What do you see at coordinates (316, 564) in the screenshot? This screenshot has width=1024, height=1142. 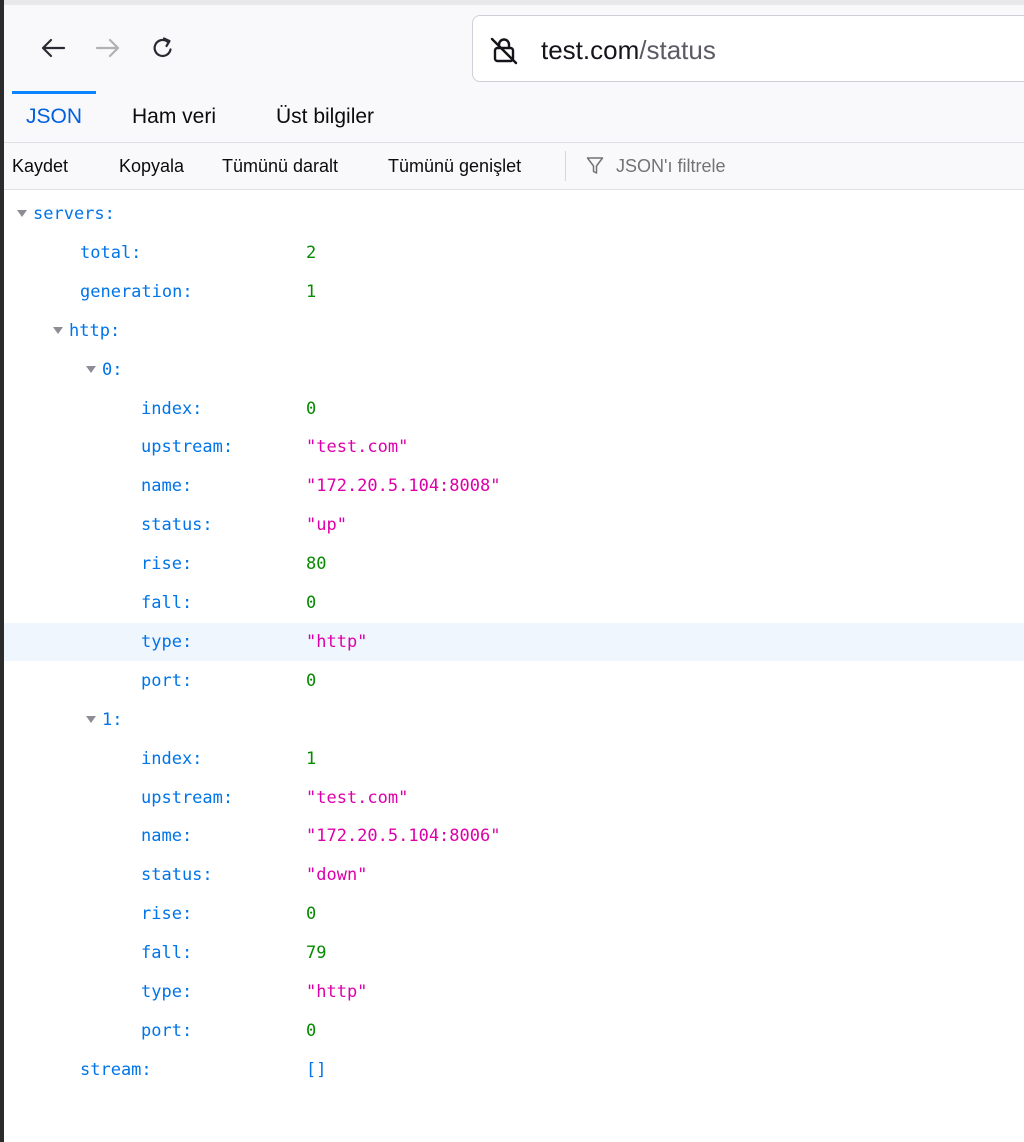 I see `json-value: 80` at bounding box center [316, 564].